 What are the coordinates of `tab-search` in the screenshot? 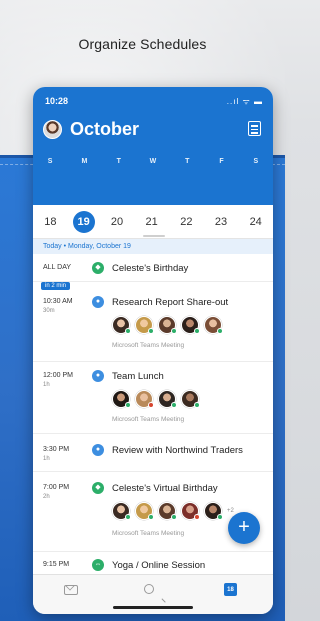 It's located at (153, 590).